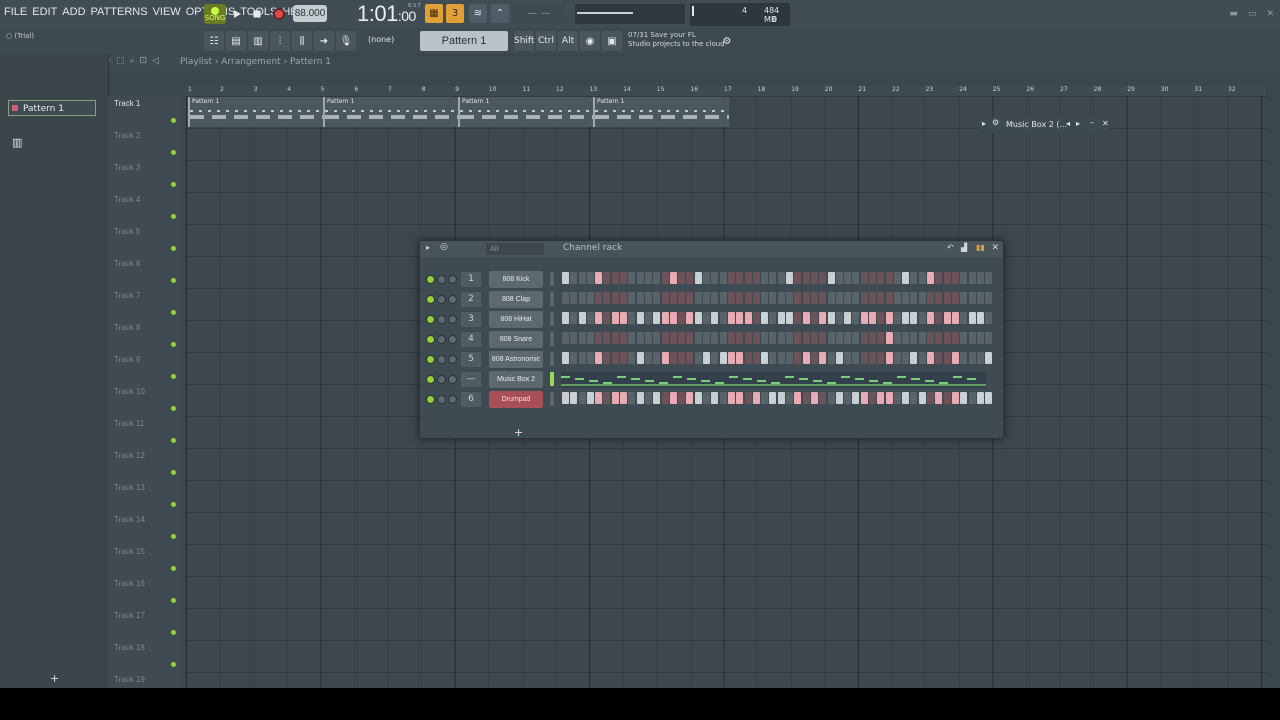 This screenshot has width=1280, height=720. What do you see at coordinates (711, 249) in the screenshot?
I see `channel-rack-header: ▸ ◎ All Channel rack ↶ ▟ ▮▮ ✕` at bounding box center [711, 249].